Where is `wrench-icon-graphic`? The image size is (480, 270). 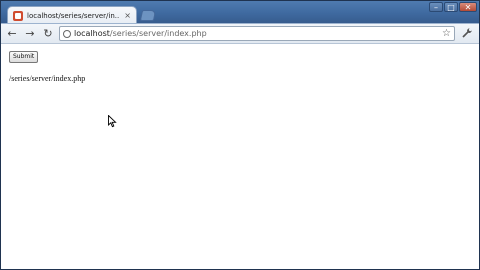 wrench-icon-graphic is located at coordinates (467, 32).